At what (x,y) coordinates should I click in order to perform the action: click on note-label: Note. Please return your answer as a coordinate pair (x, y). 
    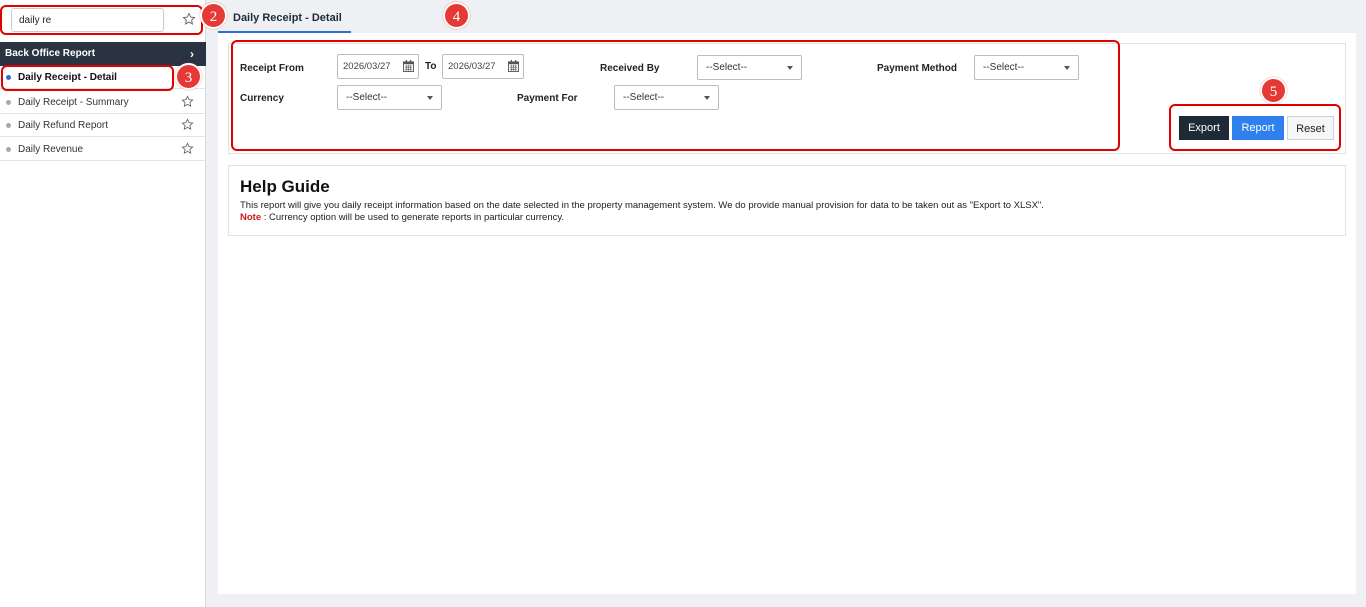
    Looking at the image, I should click on (251, 217).